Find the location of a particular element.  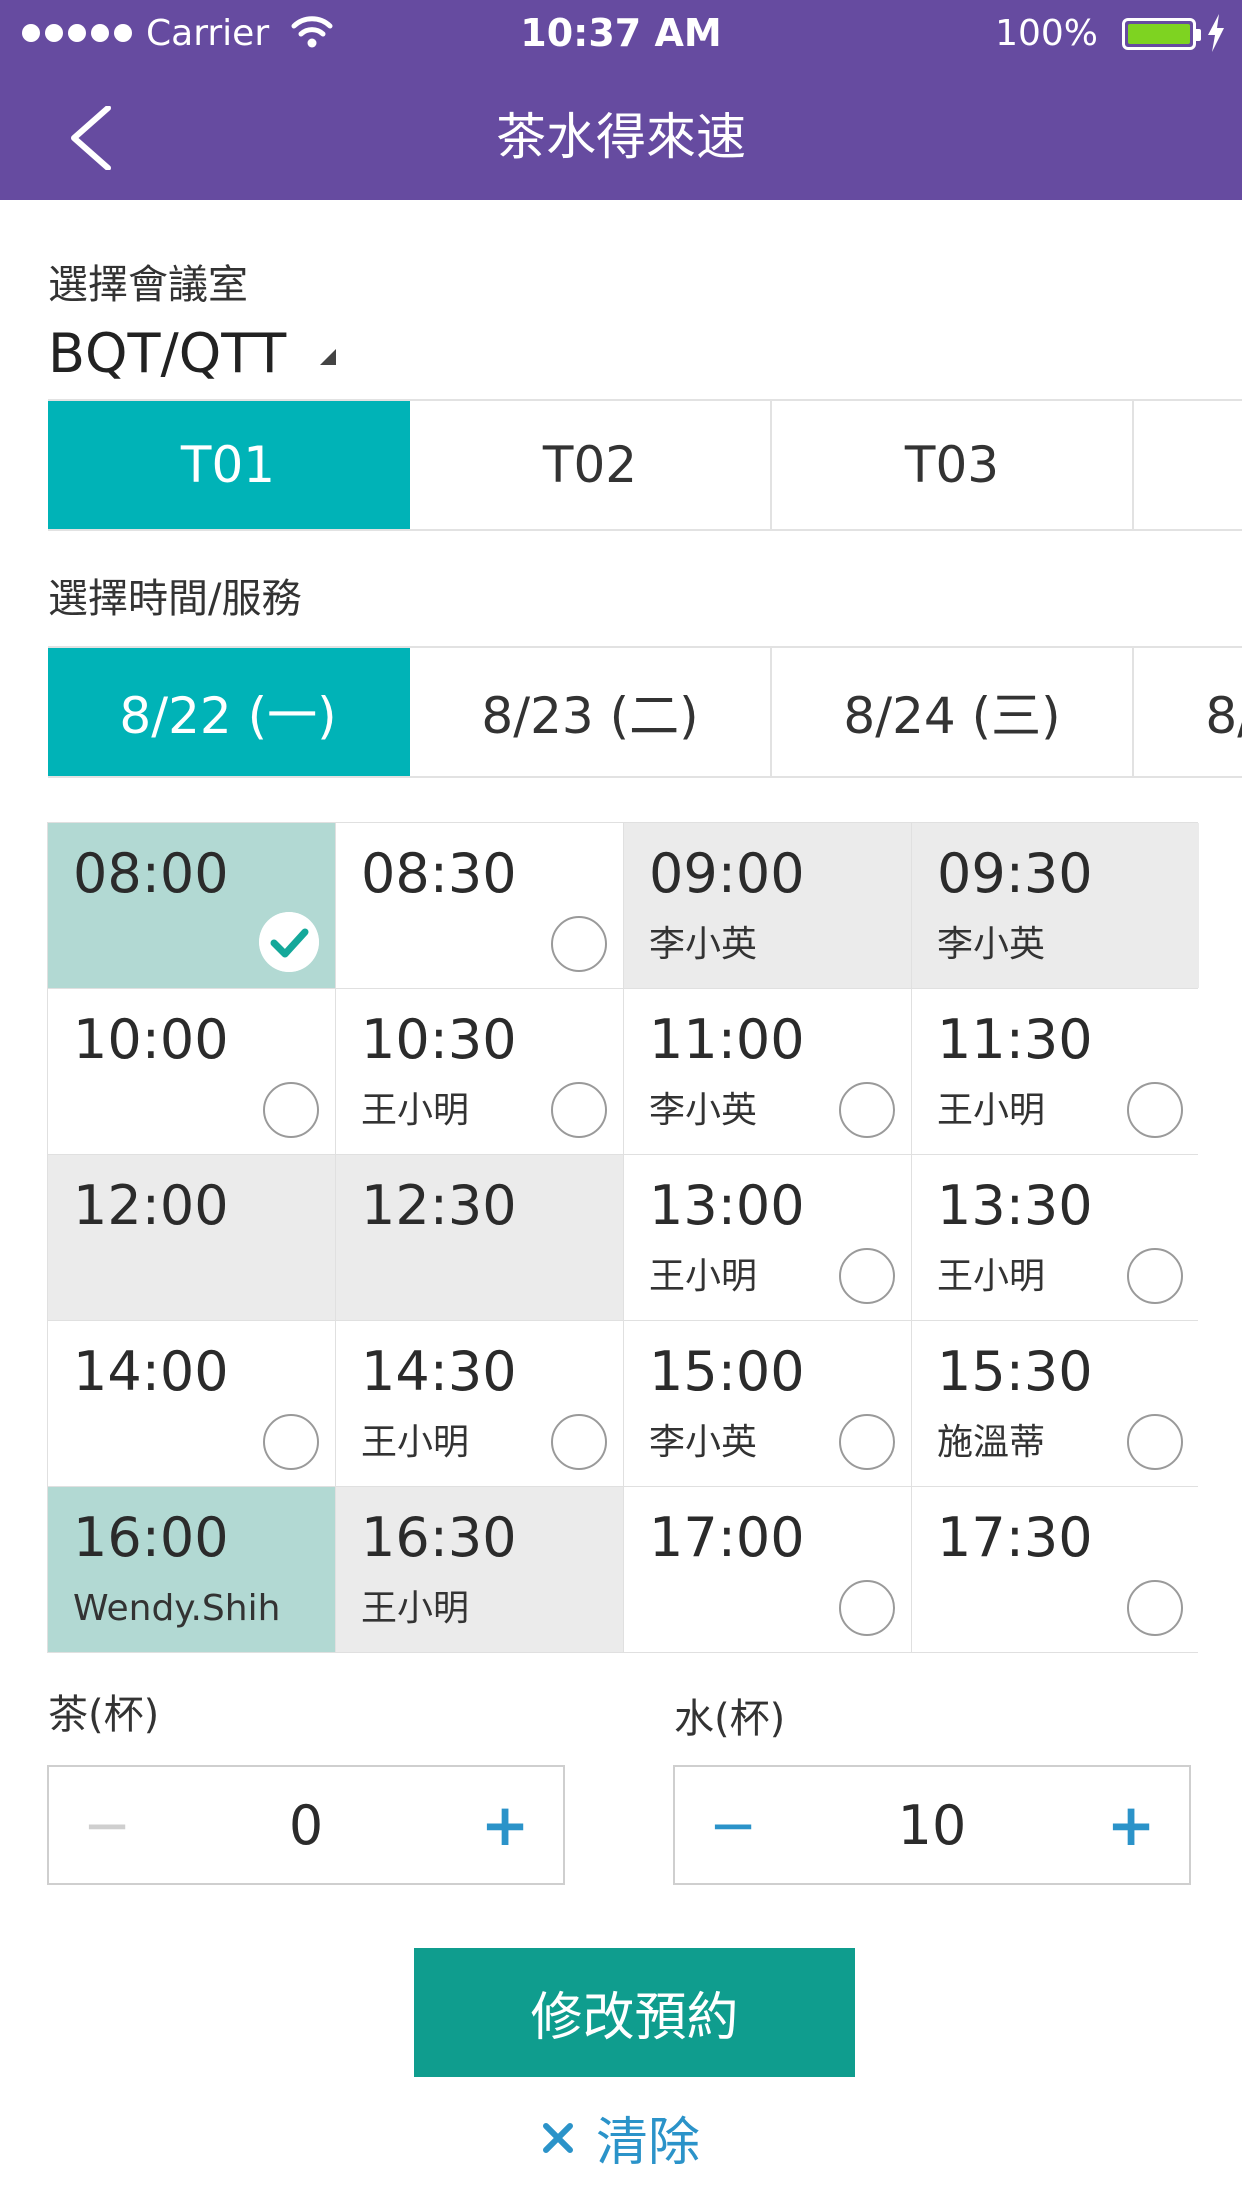

tab-room-t04 is located at coordinates (1188, 465).